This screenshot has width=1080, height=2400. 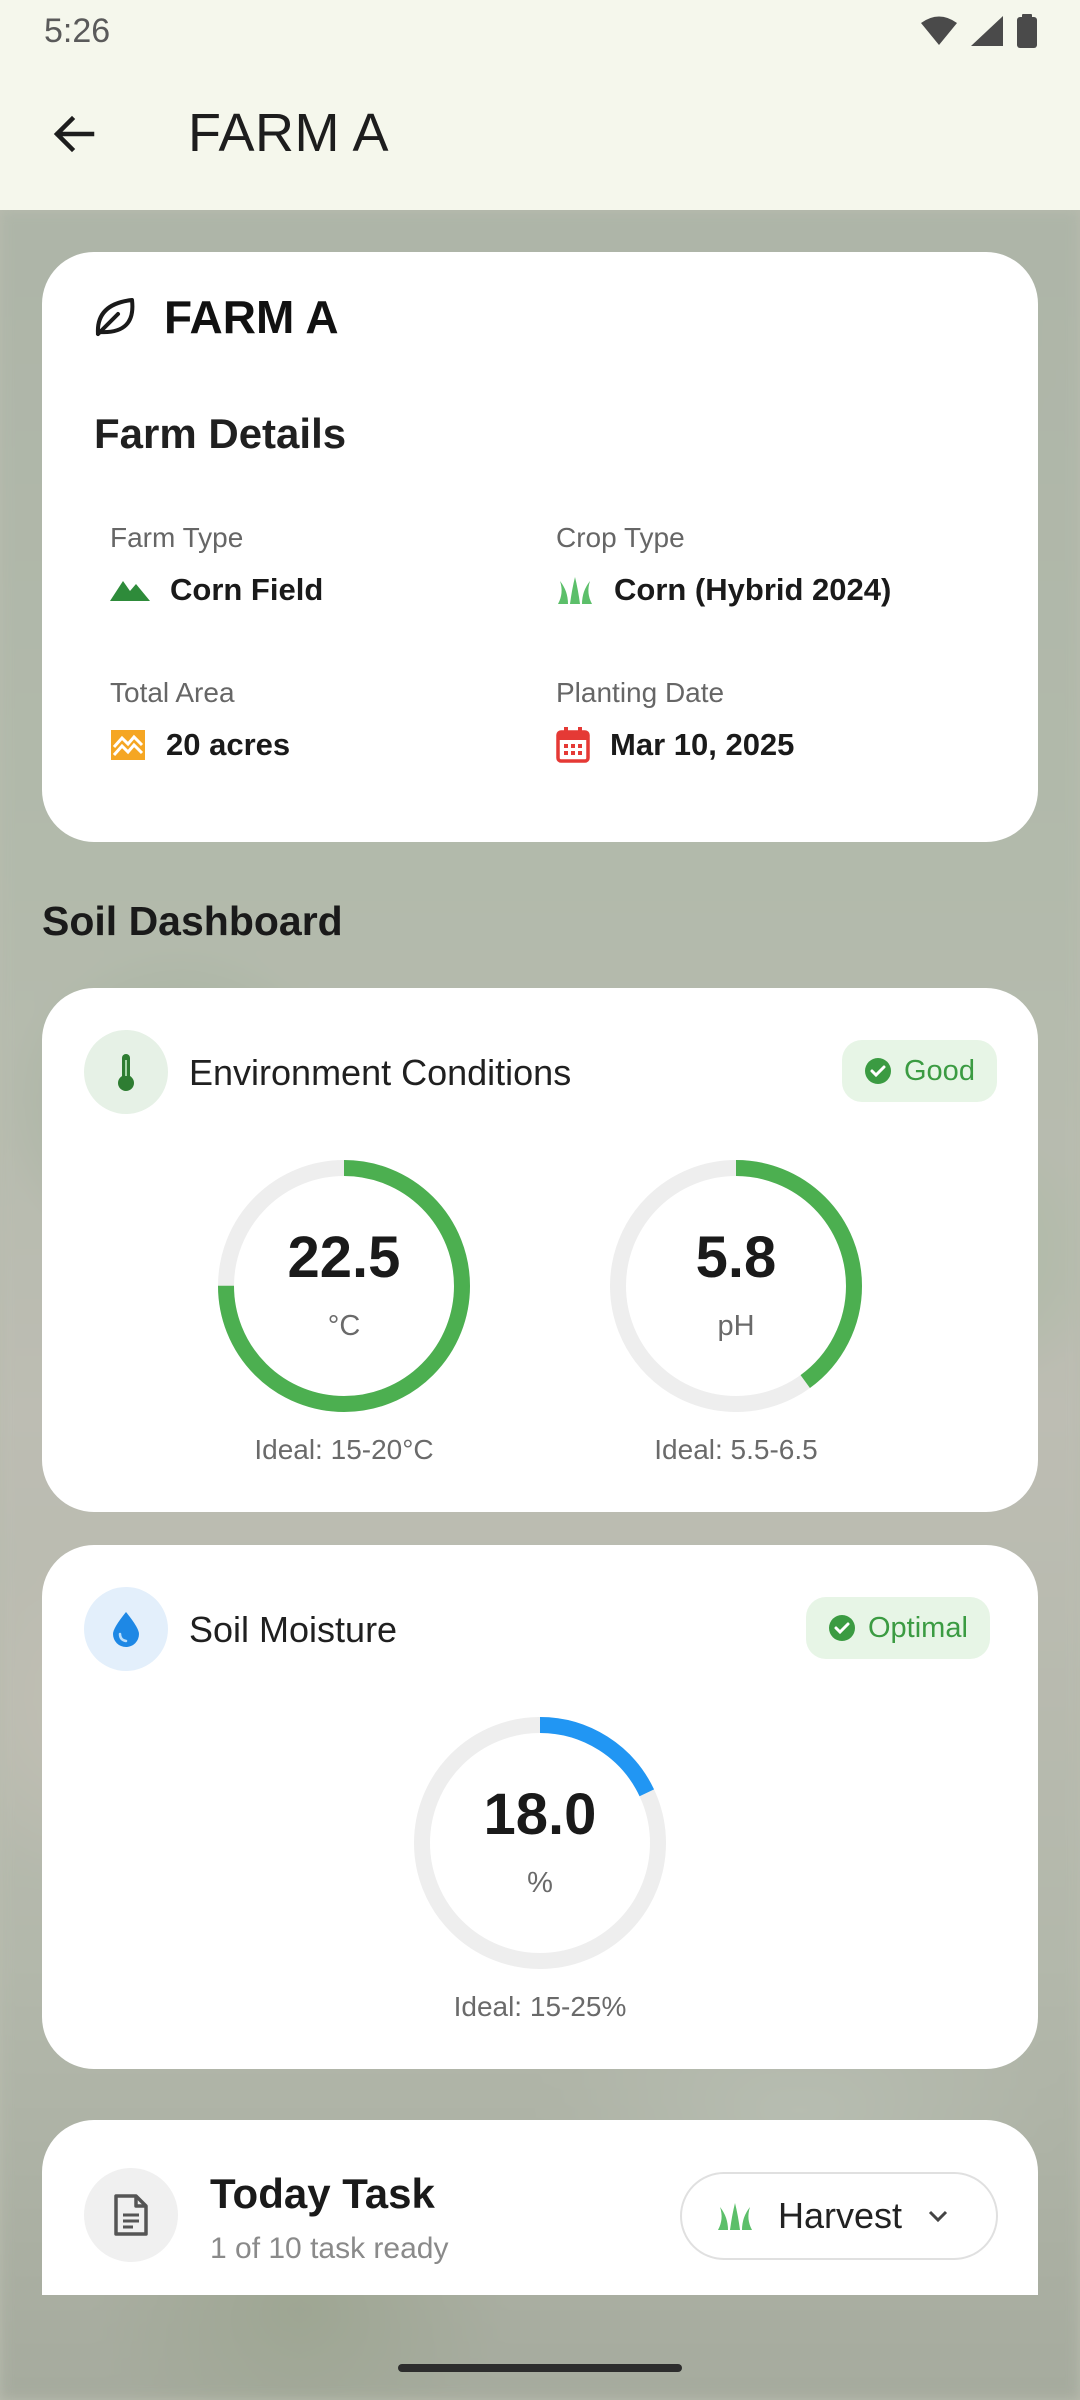 What do you see at coordinates (293, 1629) in the screenshot?
I see `soil-moisture-title: Soil Moisture` at bounding box center [293, 1629].